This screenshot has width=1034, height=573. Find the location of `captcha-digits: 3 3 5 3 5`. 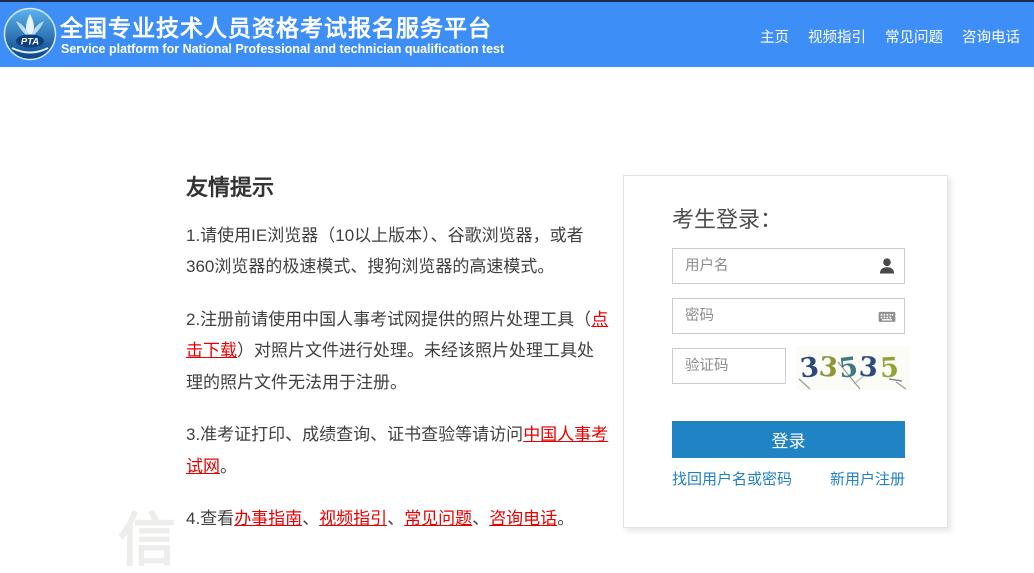

captcha-digits: 3 3 5 3 5 is located at coordinates (852, 370).